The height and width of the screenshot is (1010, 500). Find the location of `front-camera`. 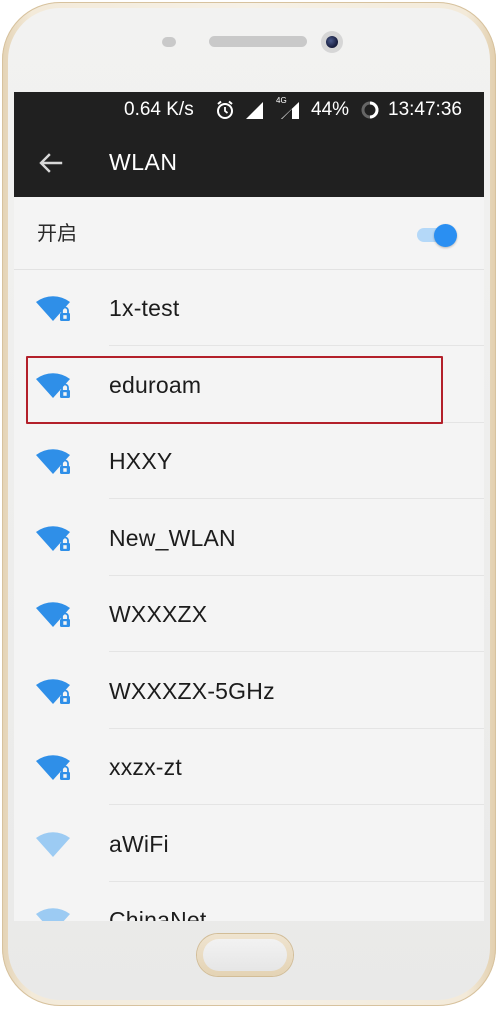

front-camera is located at coordinates (332, 42).